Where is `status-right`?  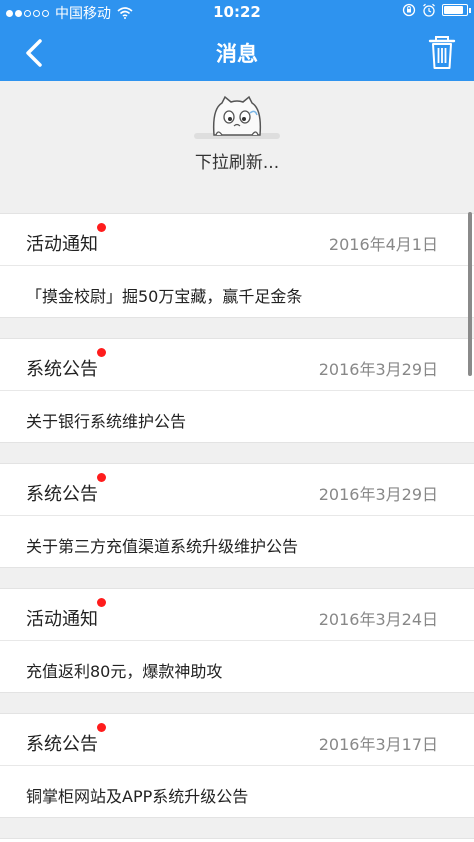 status-right is located at coordinates (436, 10).